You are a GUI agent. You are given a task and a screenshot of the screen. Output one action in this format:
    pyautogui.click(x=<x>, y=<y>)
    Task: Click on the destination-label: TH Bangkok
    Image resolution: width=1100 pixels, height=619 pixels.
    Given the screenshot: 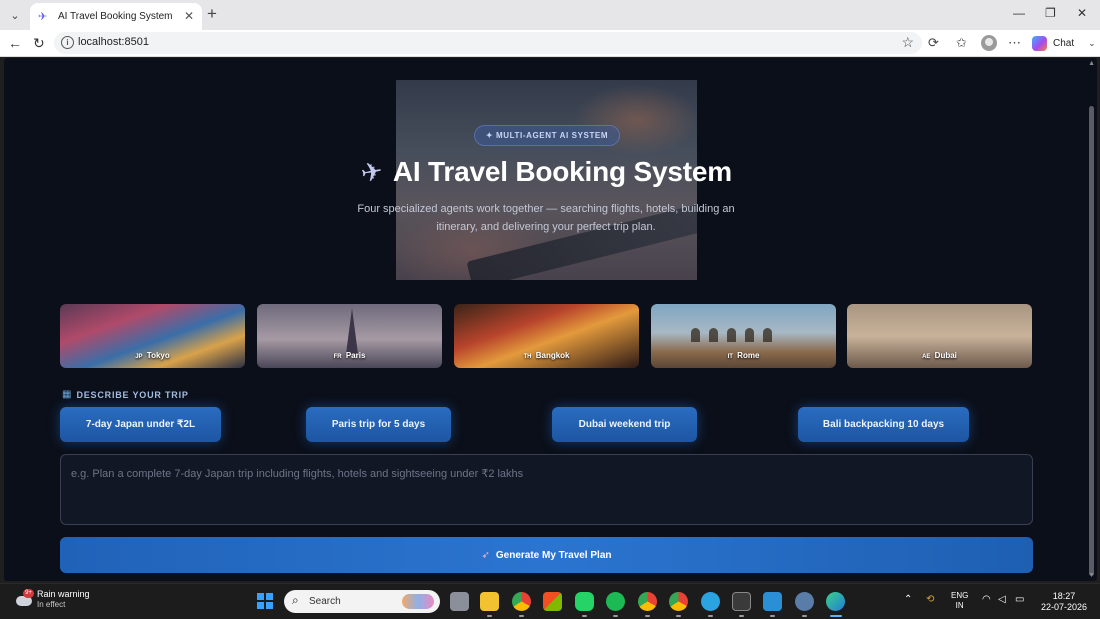 What is the action you would take?
    pyautogui.click(x=546, y=355)
    